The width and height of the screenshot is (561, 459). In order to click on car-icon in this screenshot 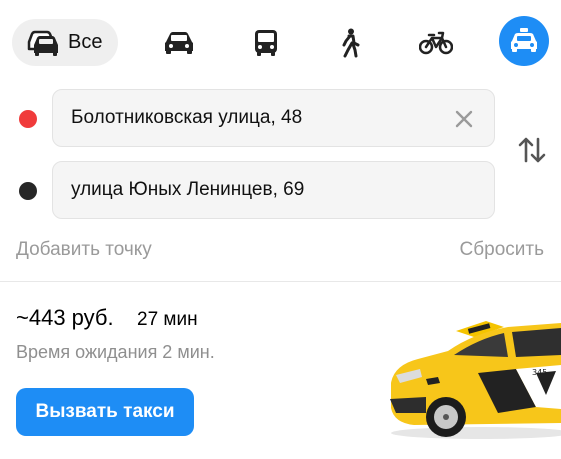, I will do `click(179, 43)`.